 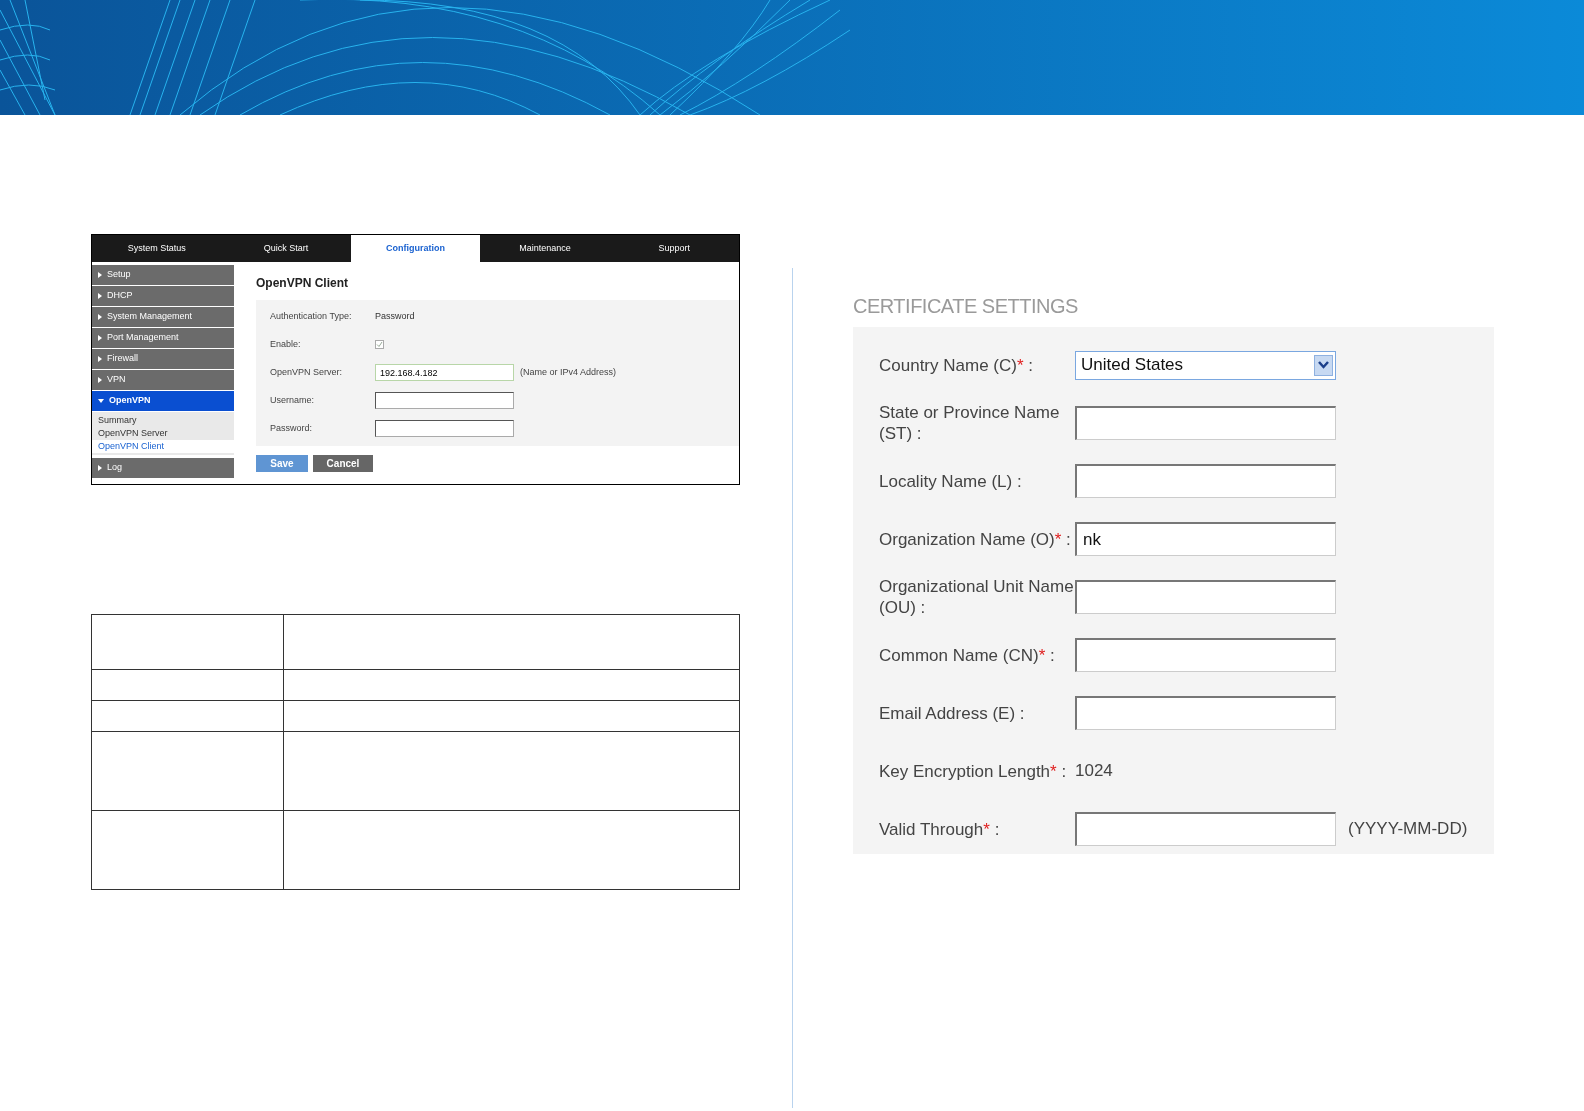 I want to click on field-label: Locality Name (L) :, so click(x=951, y=481).